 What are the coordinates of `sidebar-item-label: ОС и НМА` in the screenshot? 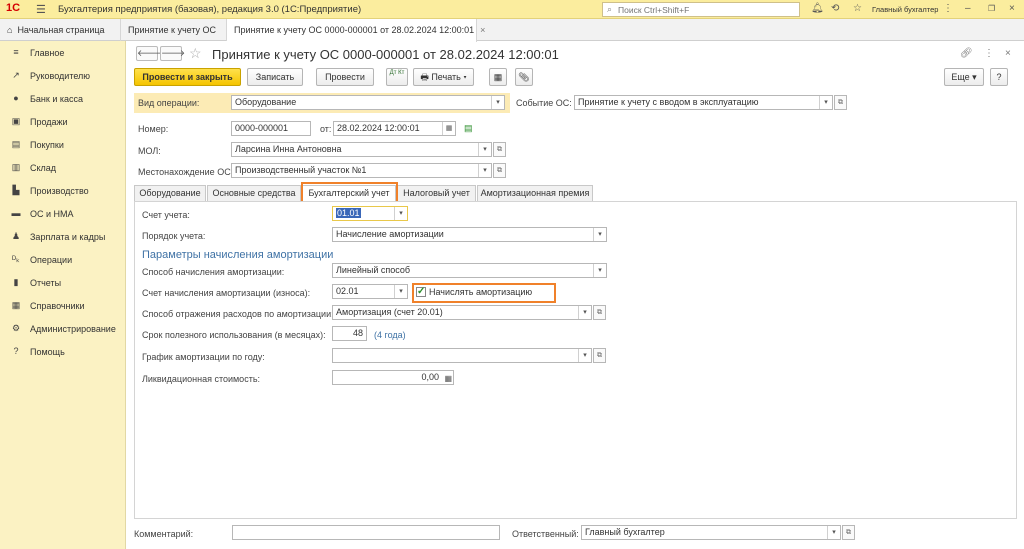 It's located at (52, 214).